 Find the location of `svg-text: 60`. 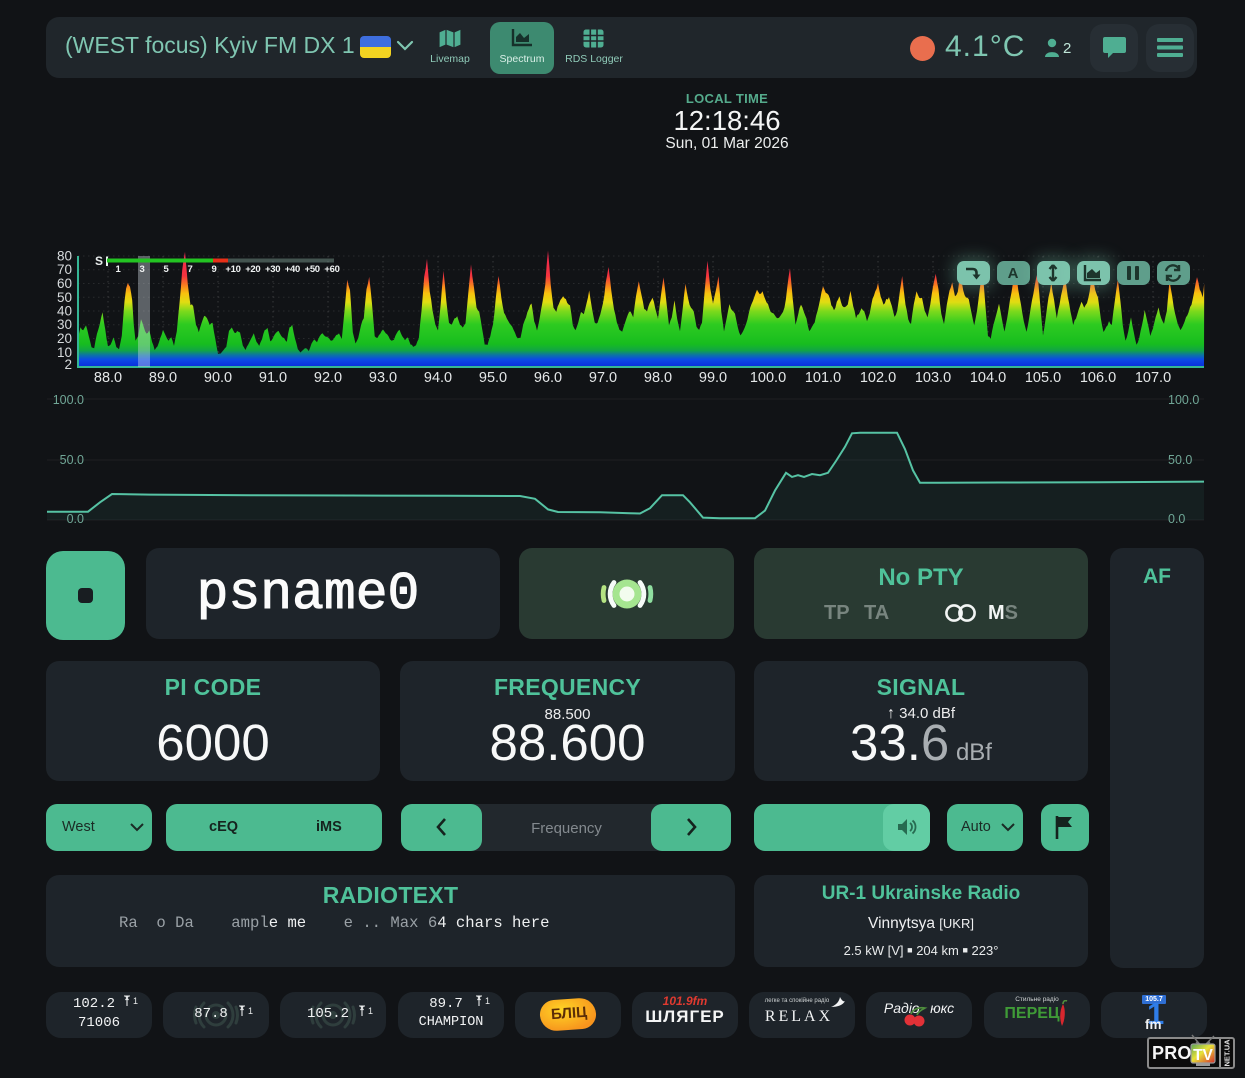

svg-text: 60 is located at coordinates (64, 283).